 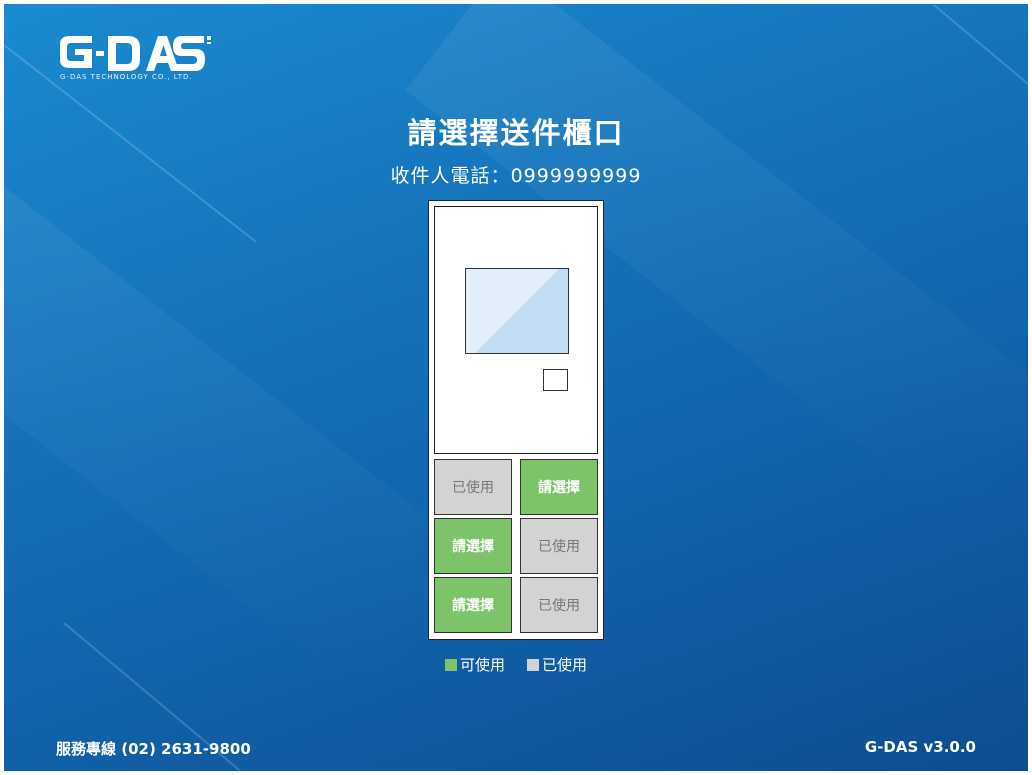 What do you see at coordinates (565, 665) in the screenshot?
I see `legend-used-label: 已使用` at bounding box center [565, 665].